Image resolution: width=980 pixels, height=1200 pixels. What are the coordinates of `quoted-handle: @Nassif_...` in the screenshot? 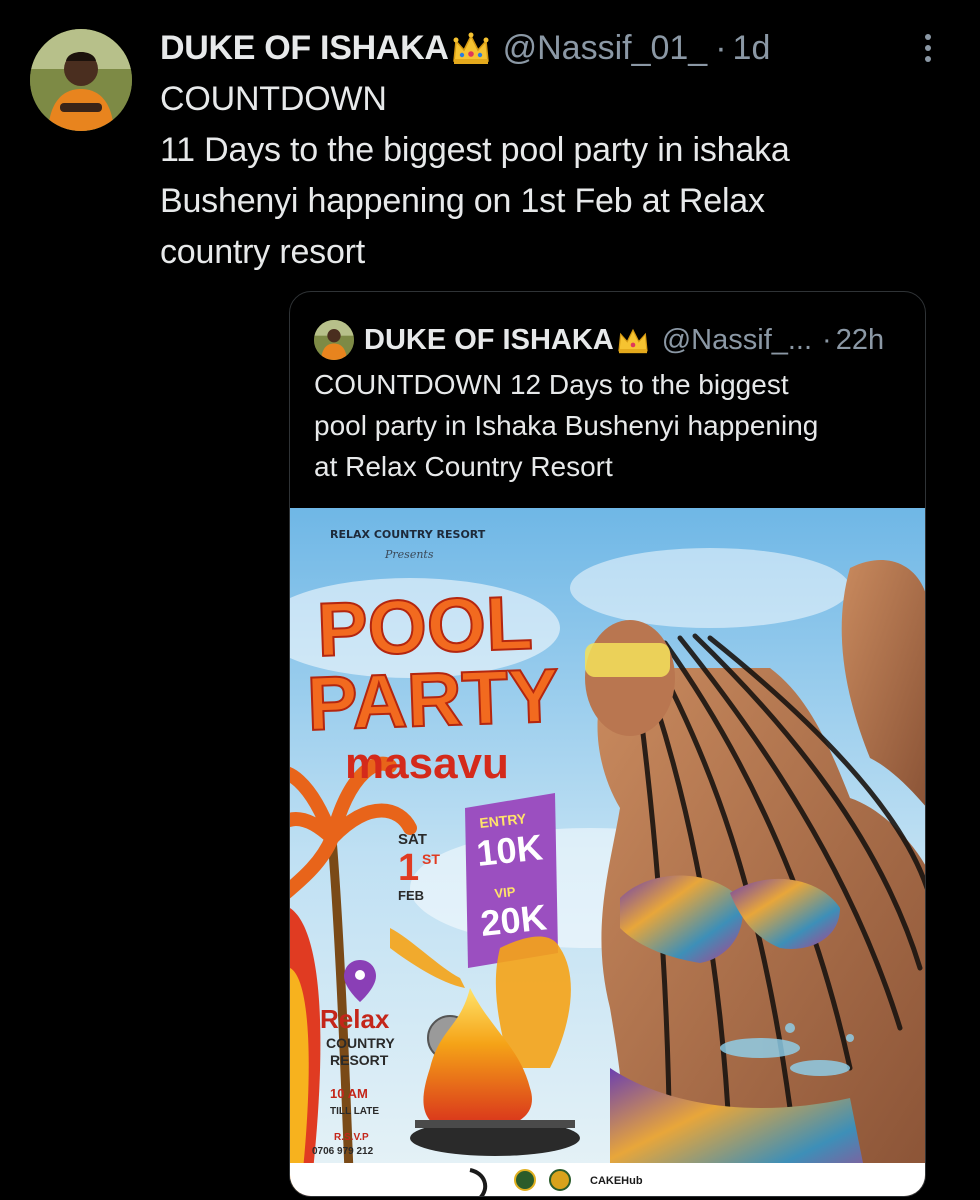 It's located at (737, 339).